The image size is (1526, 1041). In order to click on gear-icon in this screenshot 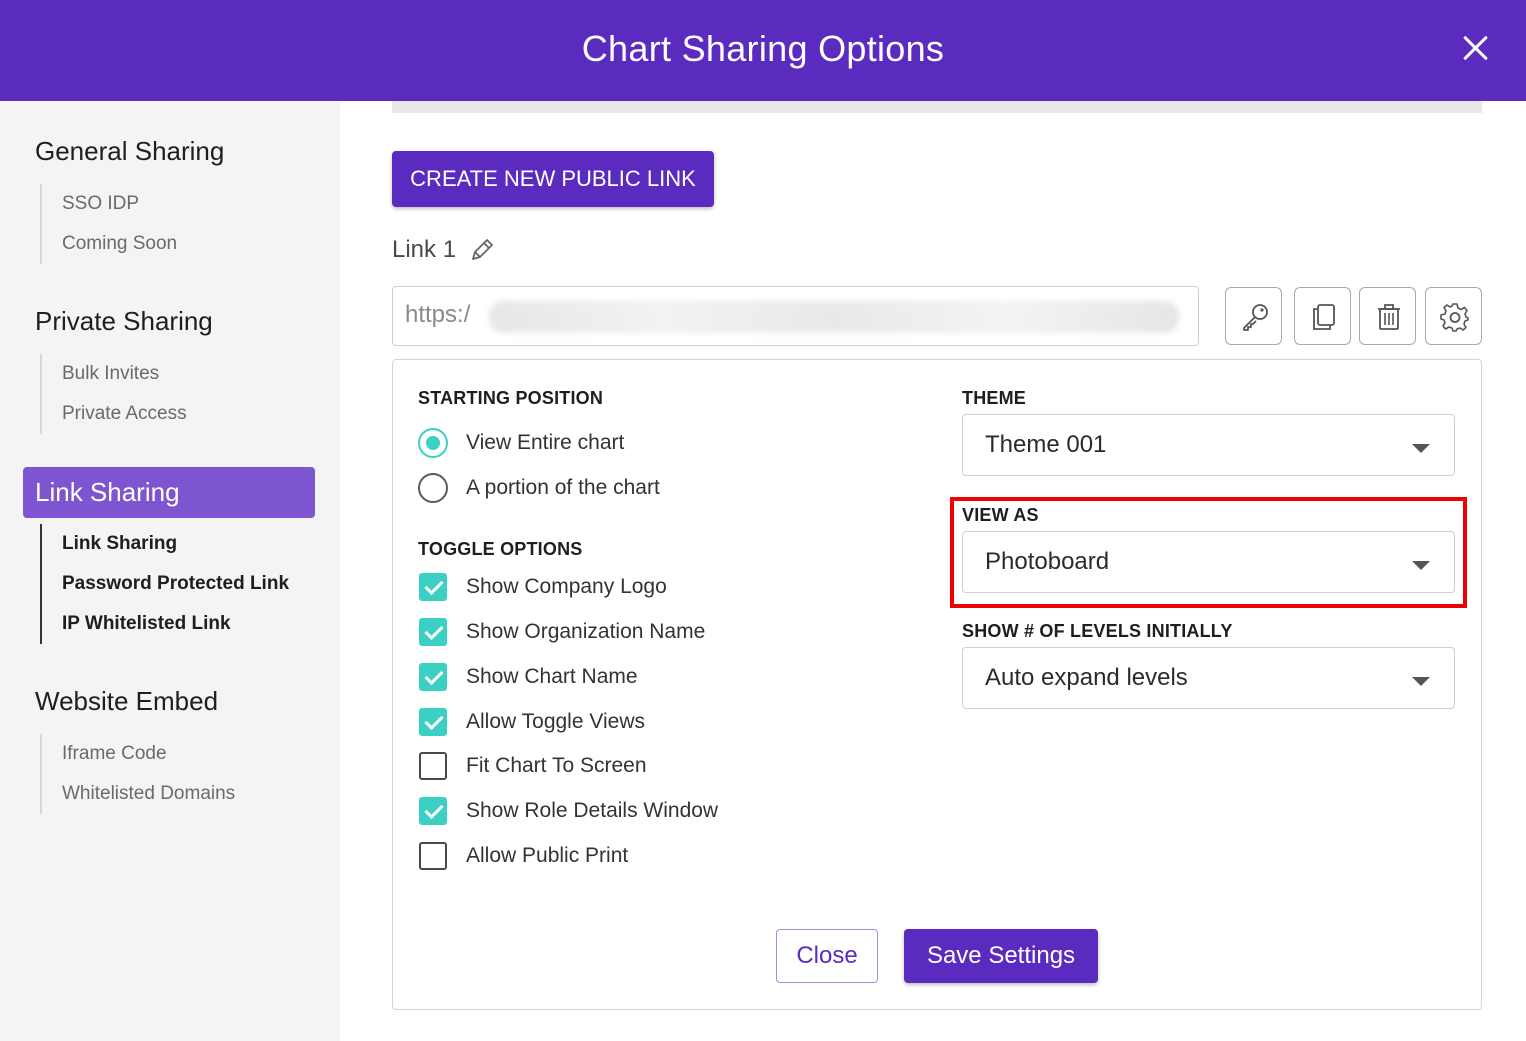, I will do `click(1454, 317)`.